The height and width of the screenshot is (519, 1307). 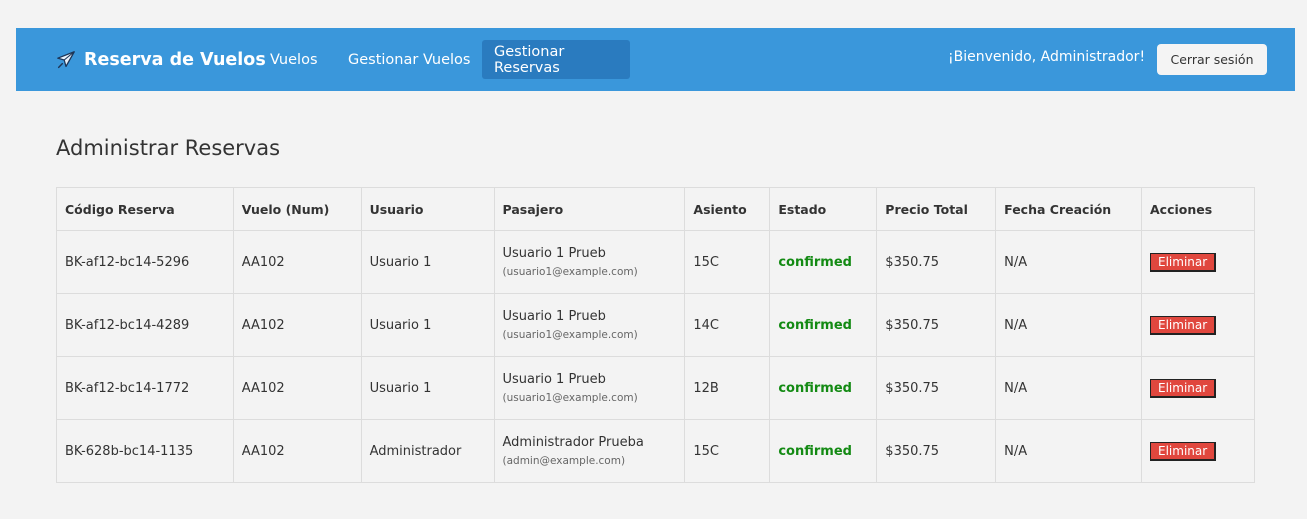 What do you see at coordinates (823, 209) in the screenshot?
I see `header-estado: Estado` at bounding box center [823, 209].